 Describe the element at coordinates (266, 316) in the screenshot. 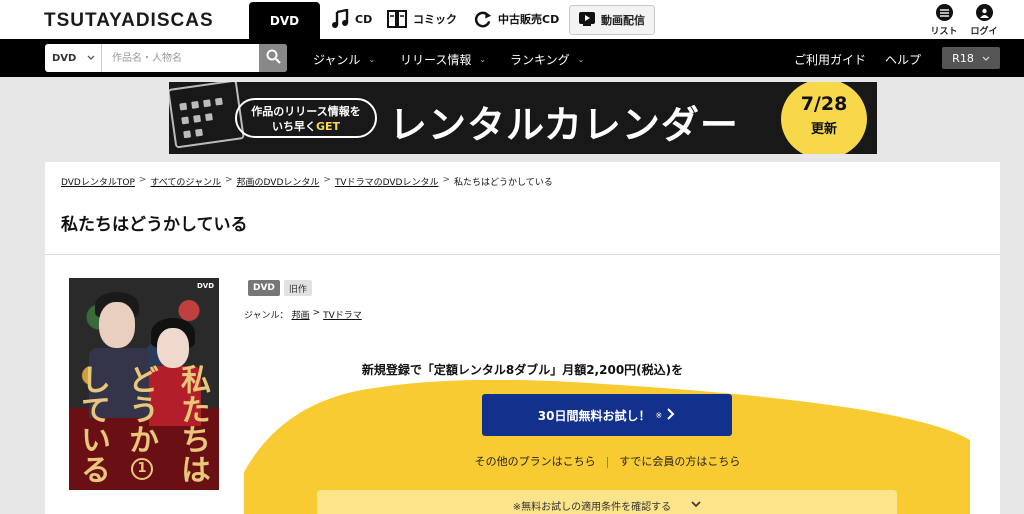

I see `genre-label: ジャンル：` at that location.